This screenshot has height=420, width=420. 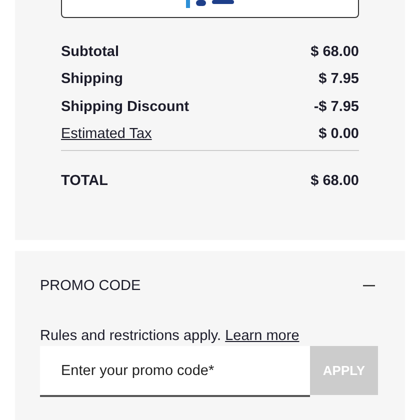 I want to click on promo-title: PROMO CODE, so click(x=90, y=286).